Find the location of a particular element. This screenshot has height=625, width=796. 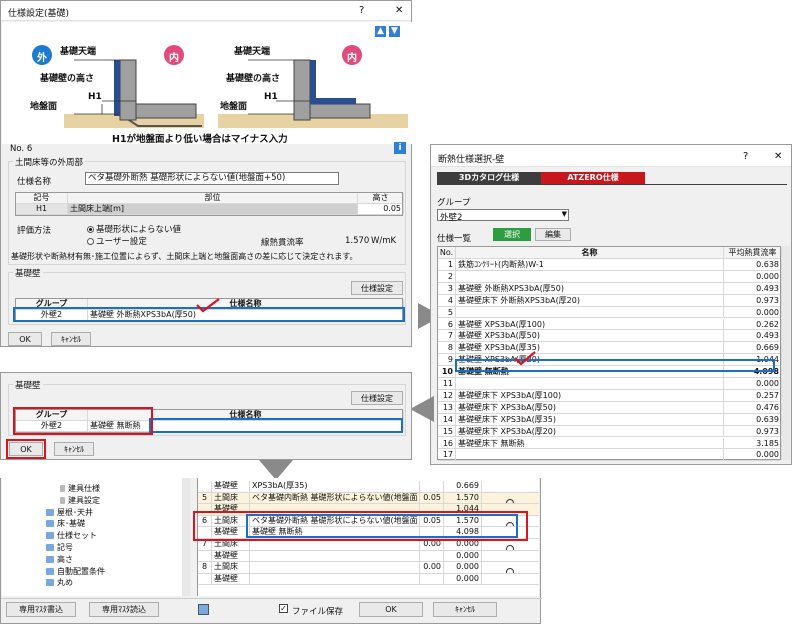

cell-no: 3 is located at coordinates (447, 288).